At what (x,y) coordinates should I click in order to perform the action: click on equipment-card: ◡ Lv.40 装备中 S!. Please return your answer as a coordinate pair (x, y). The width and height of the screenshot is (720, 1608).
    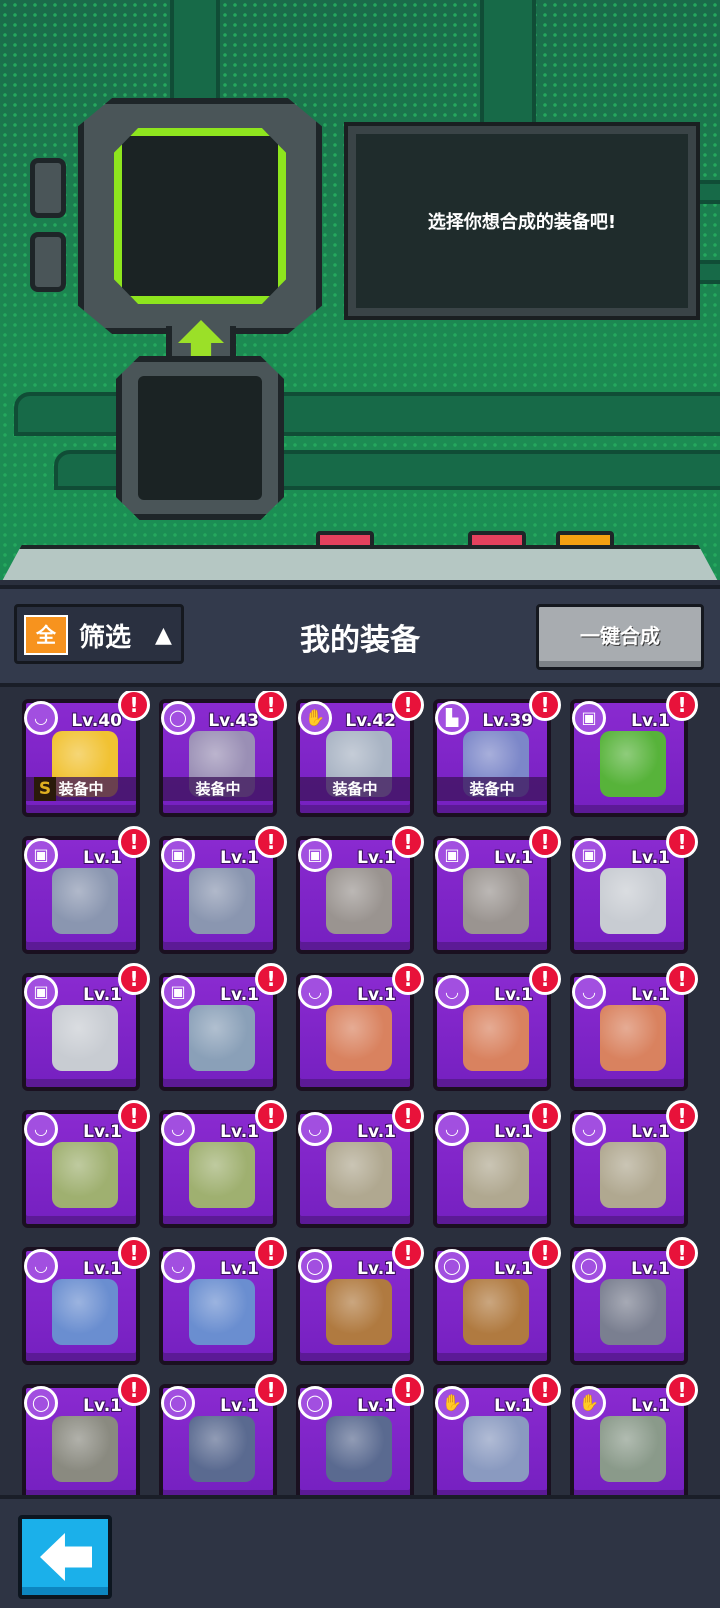
    Looking at the image, I should click on (86, 754).